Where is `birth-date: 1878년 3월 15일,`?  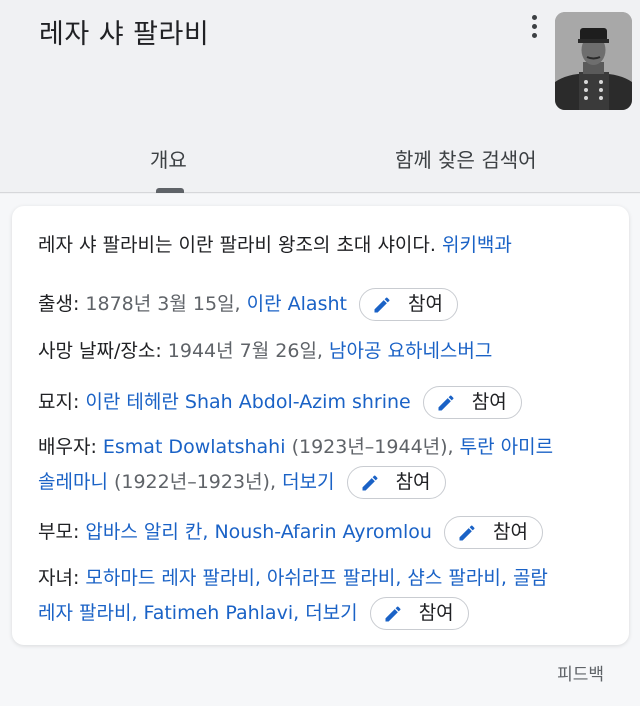 birth-date: 1878년 3월 15일, is located at coordinates (163, 304).